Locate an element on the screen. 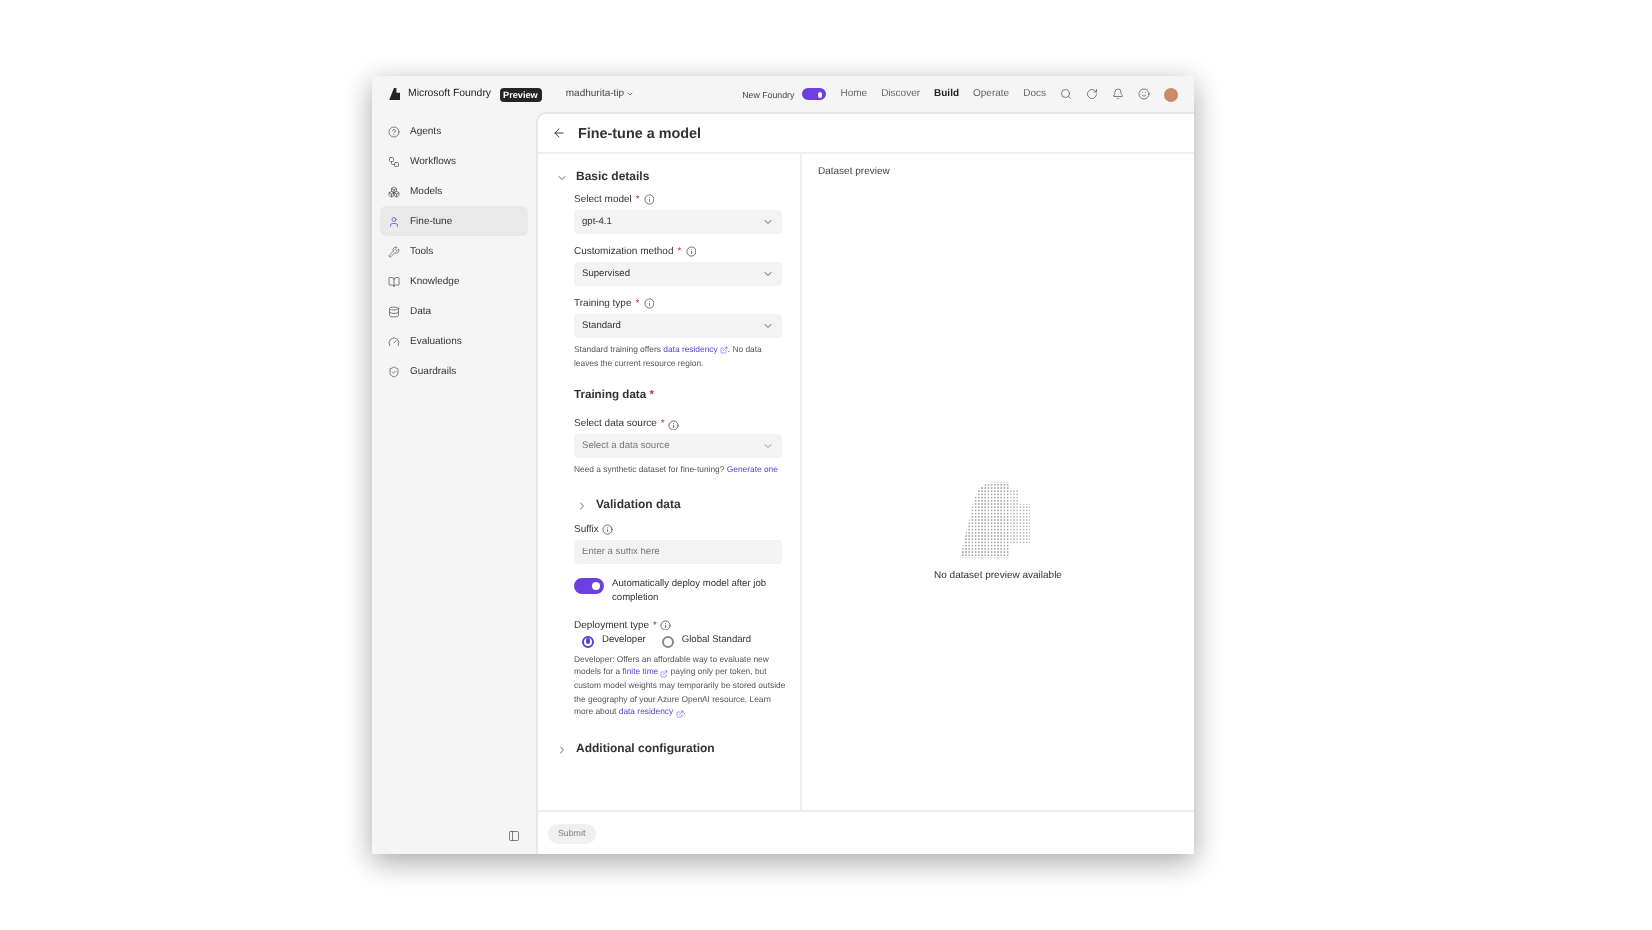 This screenshot has width=1652, height=930. logo-icon is located at coordinates (394, 94).